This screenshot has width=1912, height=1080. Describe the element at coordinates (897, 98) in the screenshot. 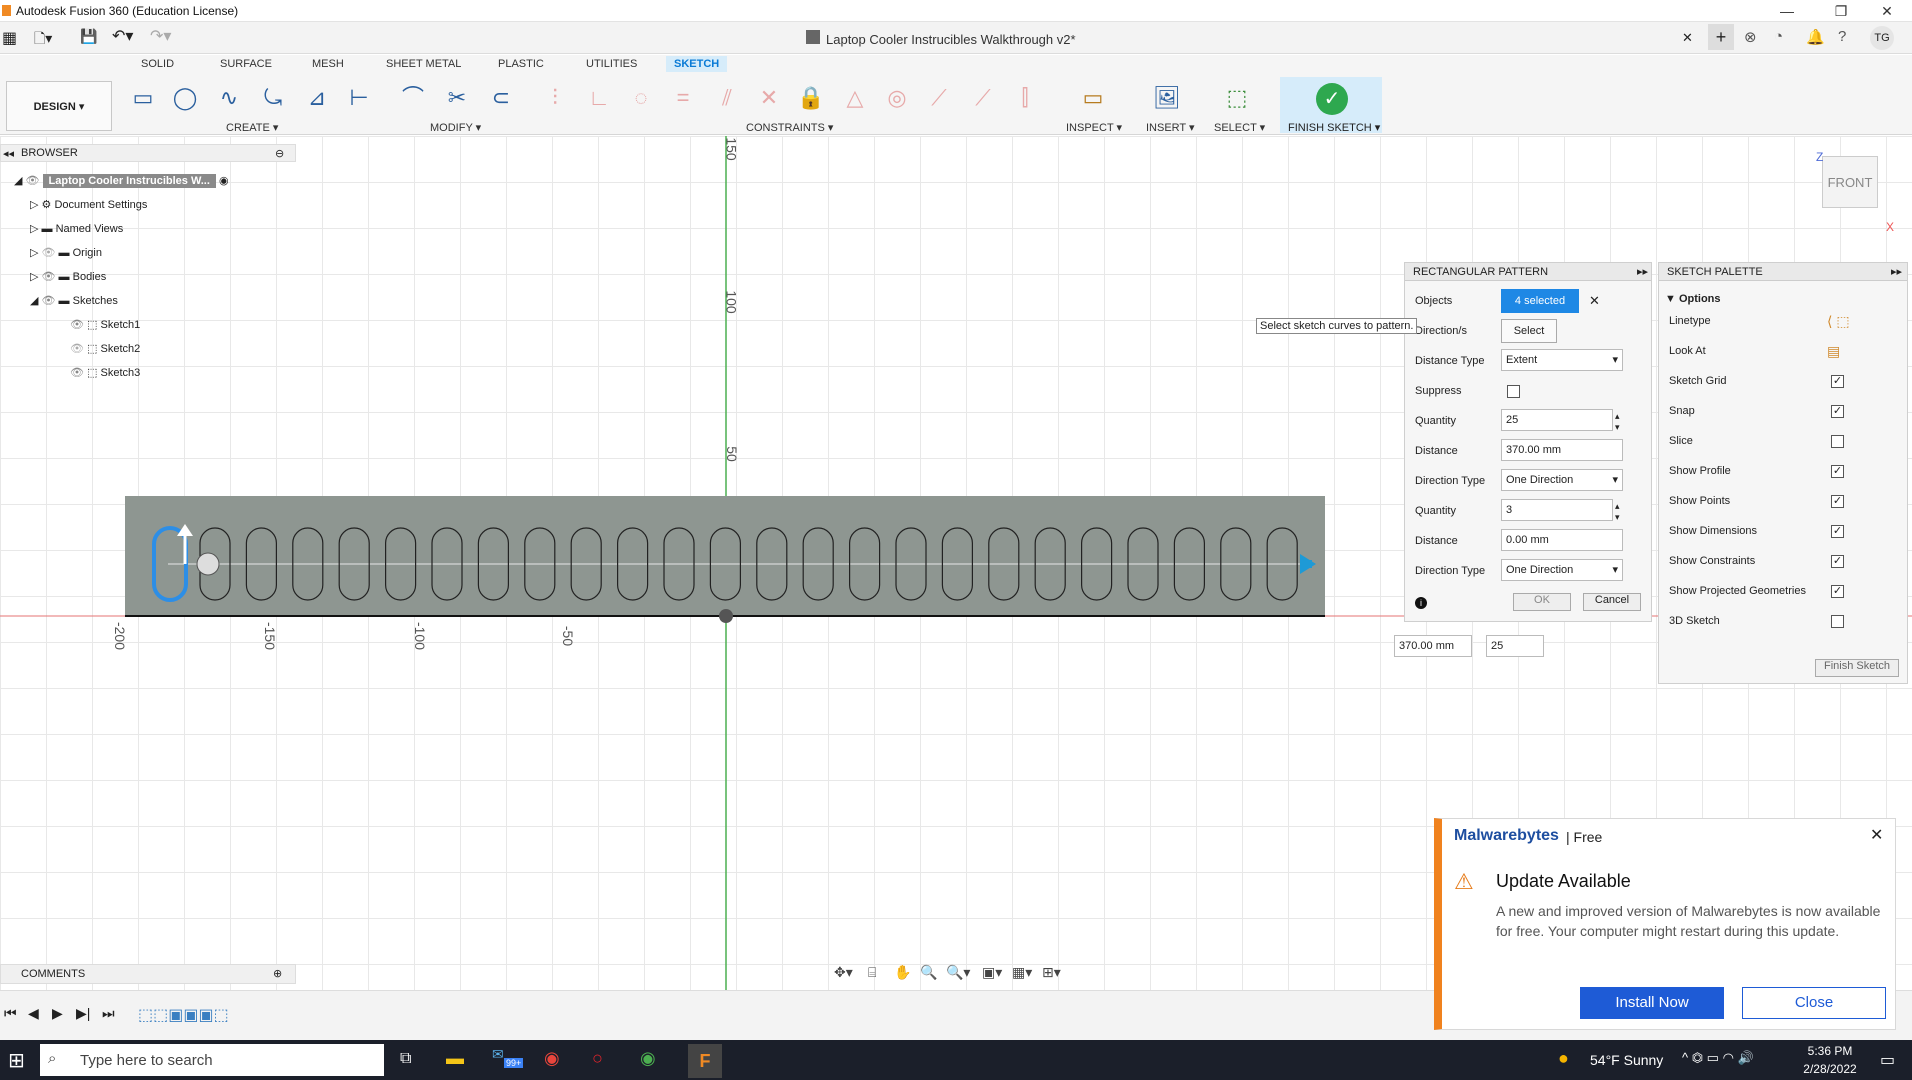

I see `concentric-constraint-icon: ◎` at that location.